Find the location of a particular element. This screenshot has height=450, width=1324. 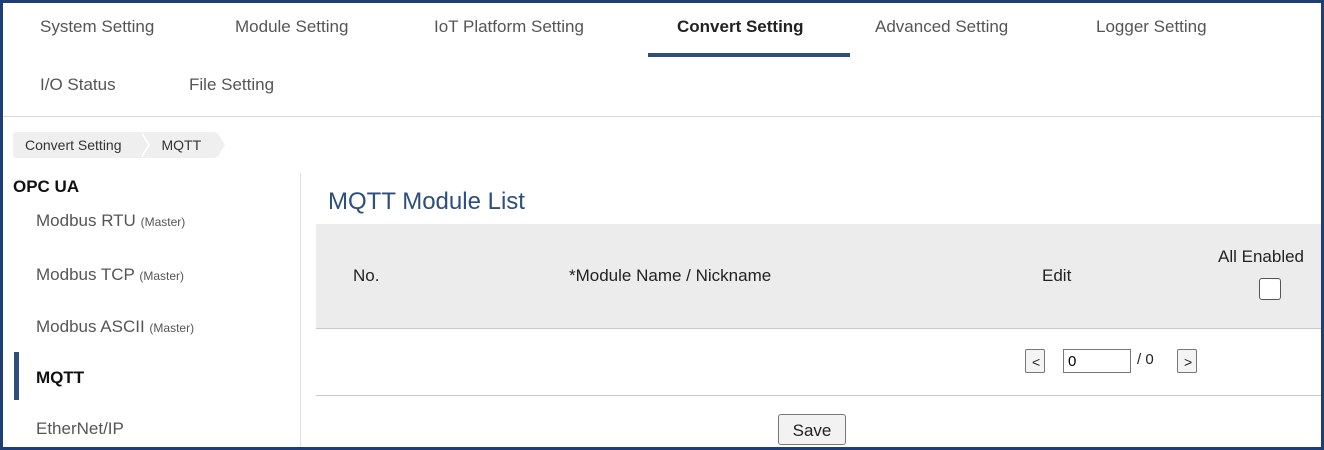

all-enabled-checkbox is located at coordinates (1270, 289).